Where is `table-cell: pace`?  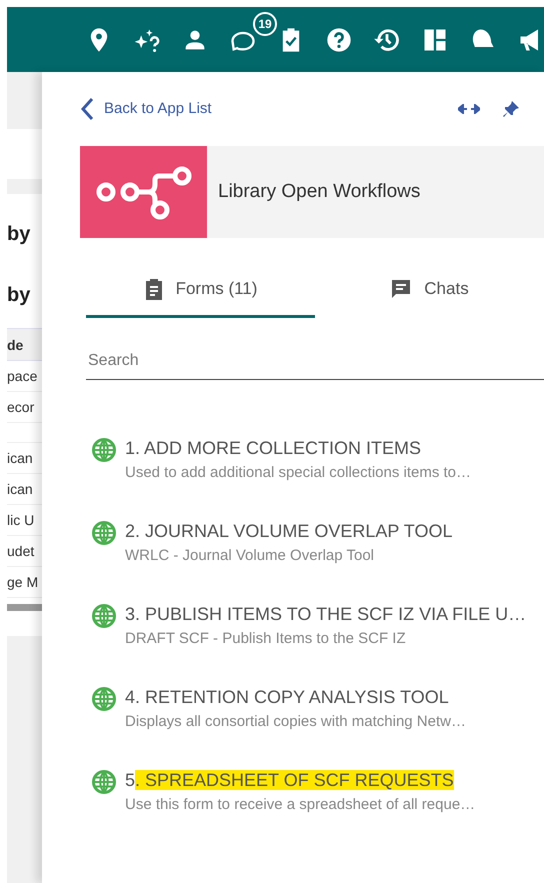
table-cell: pace is located at coordinates (24, 376).